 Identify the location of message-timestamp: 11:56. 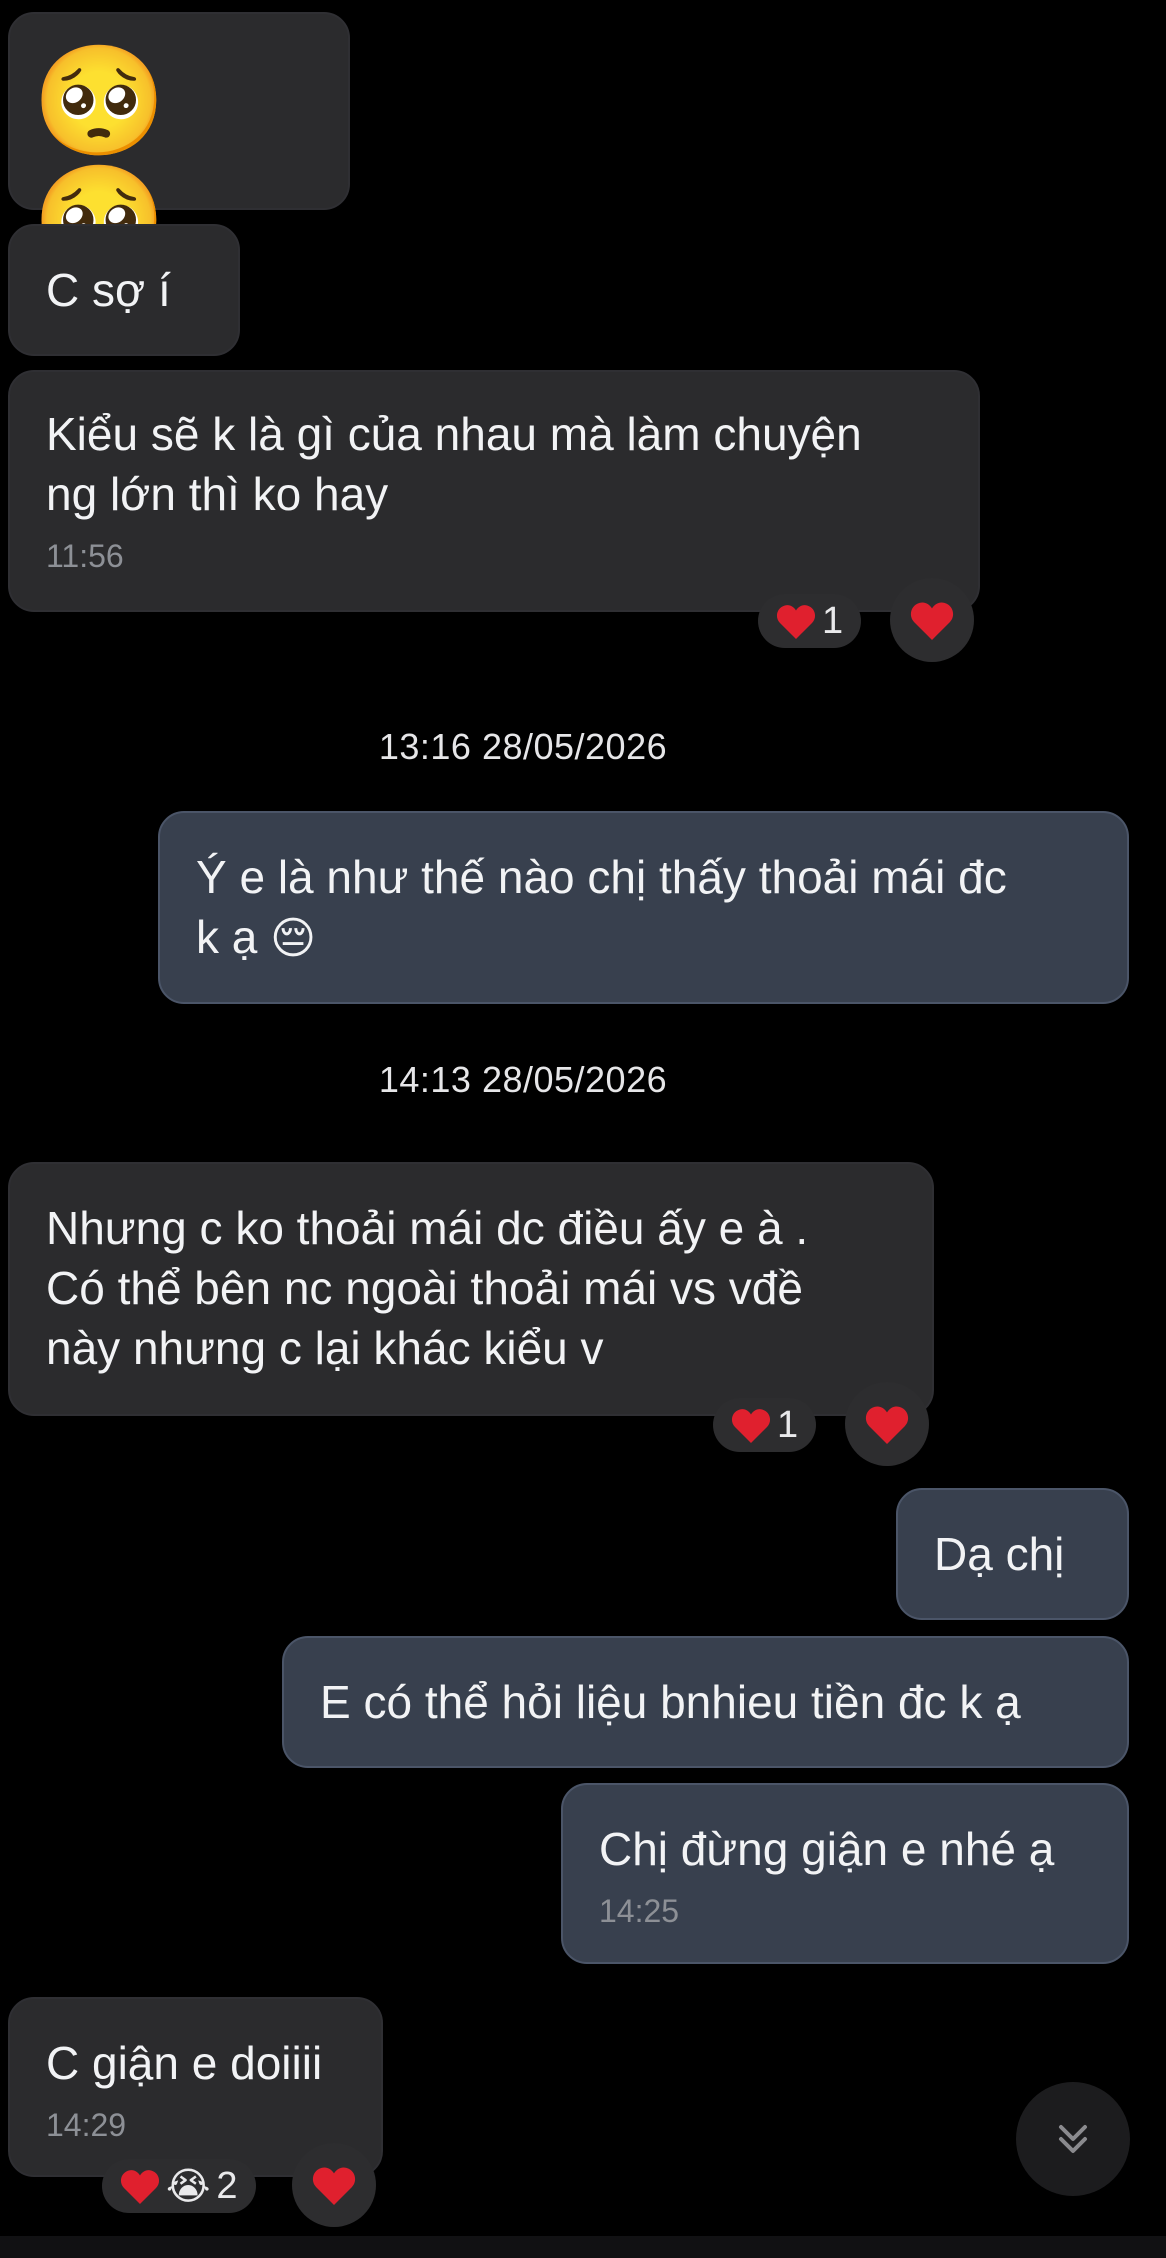
(85, 556).